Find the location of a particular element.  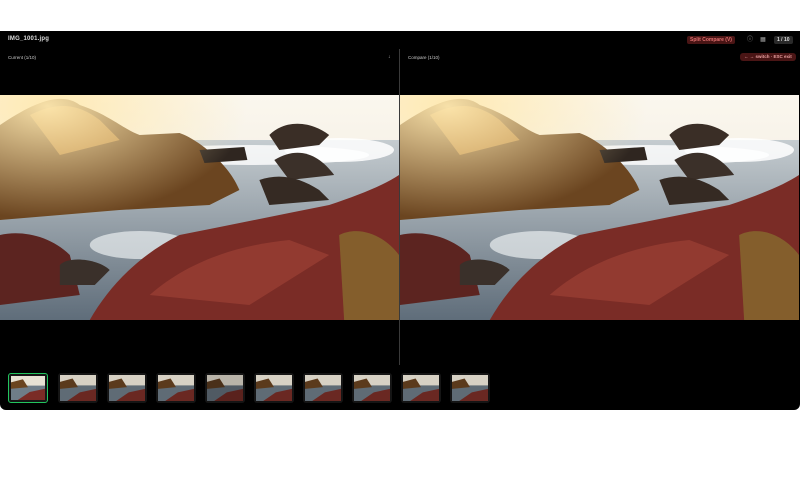

switch-hint-badge: ← → switch · ESC exit is located at coordinates (768, 57).